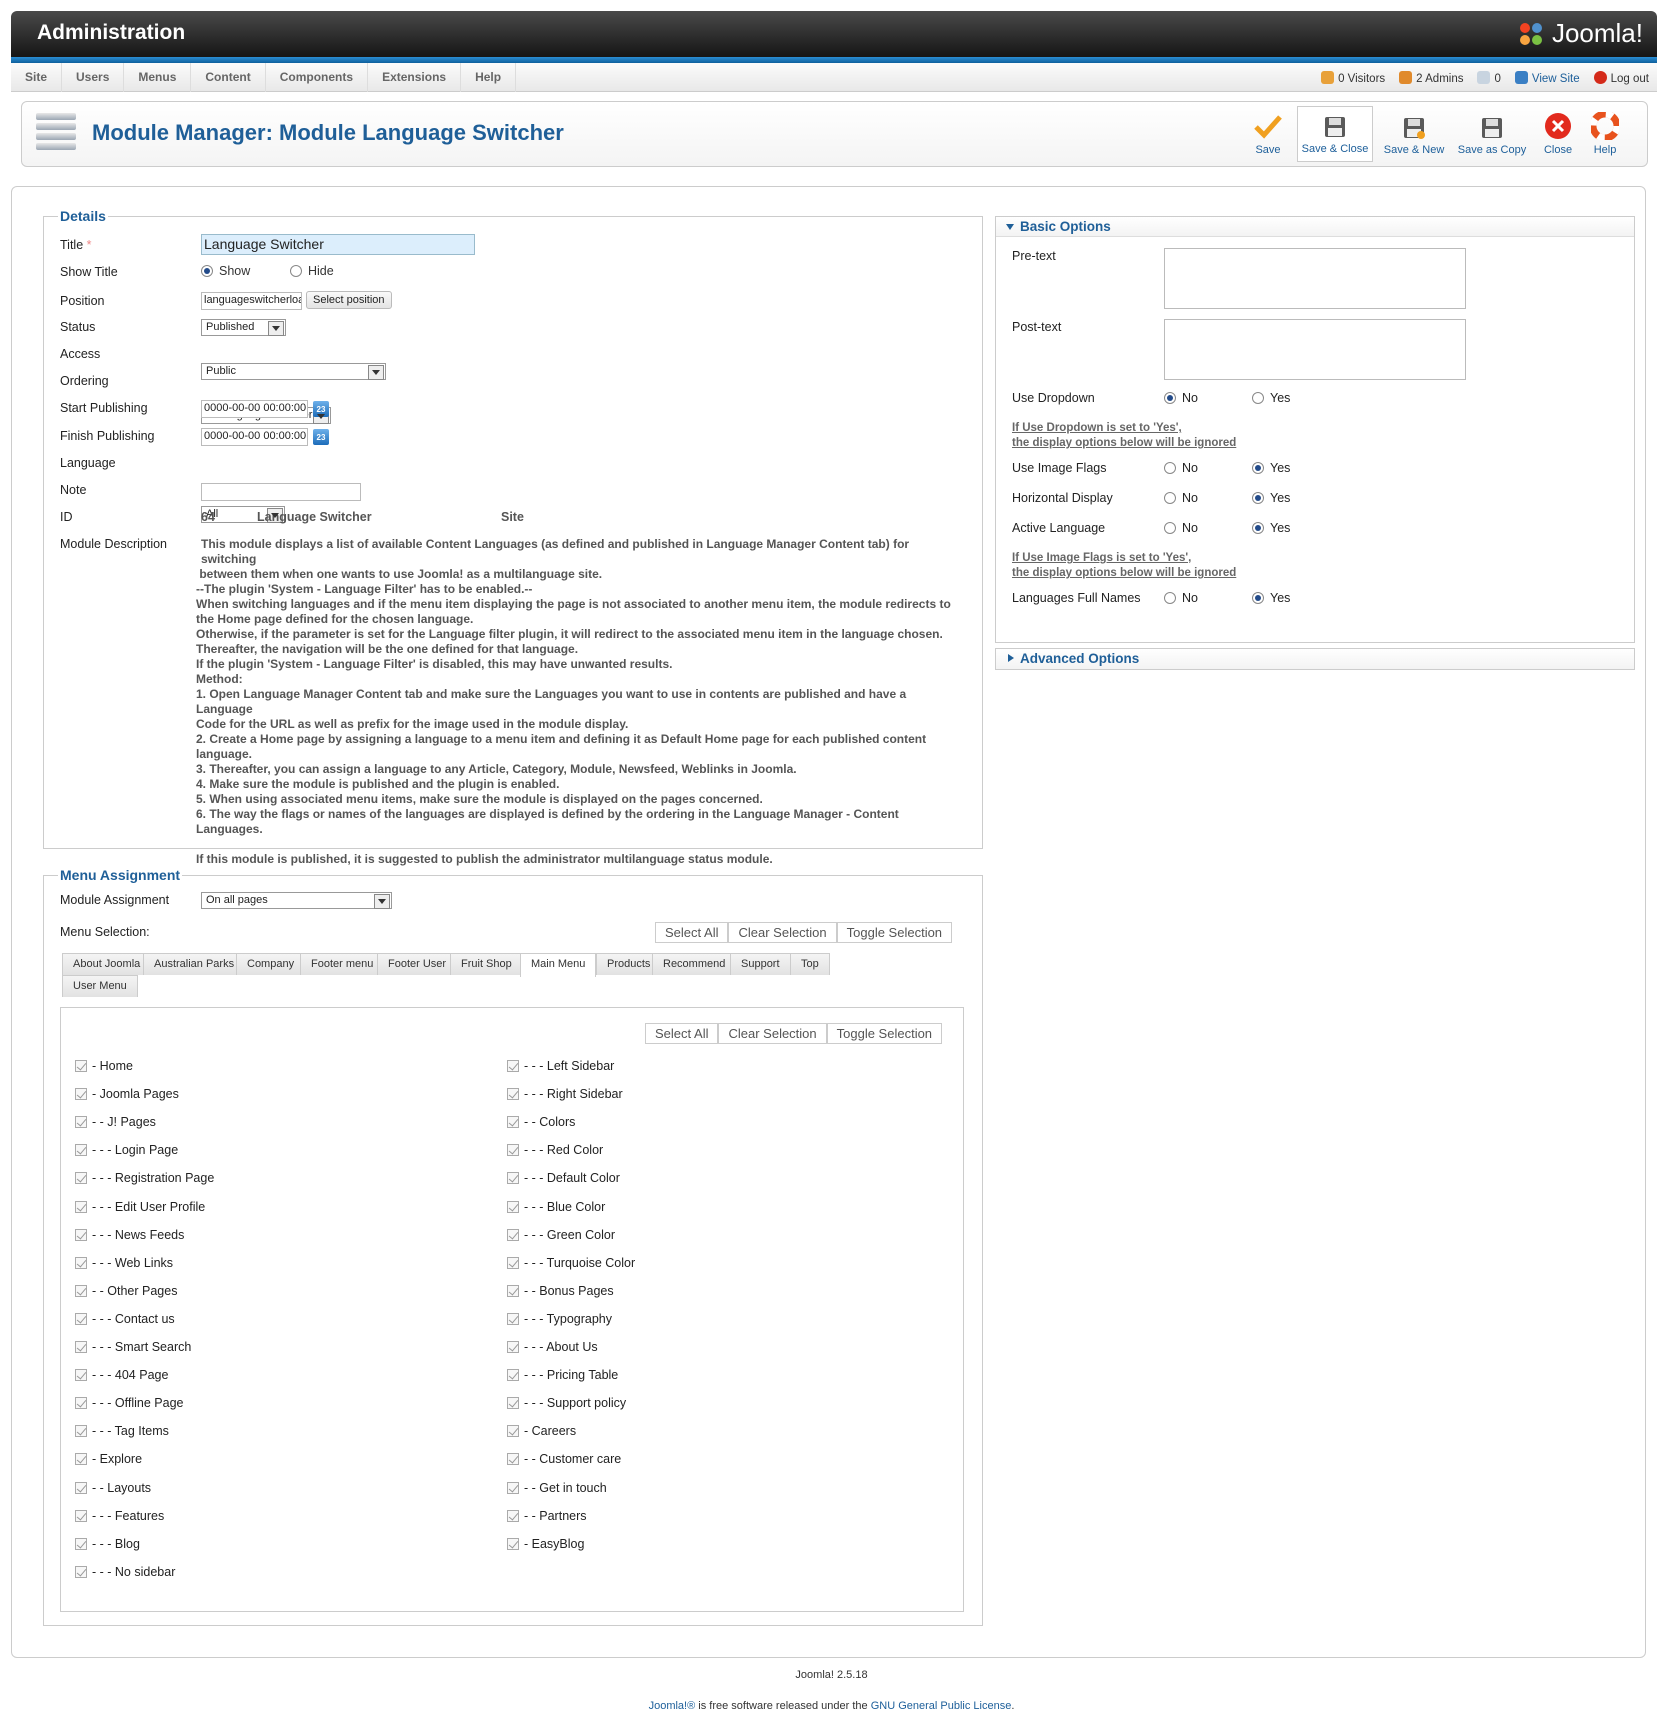 The width and height of the screenshot is (1663, 1736). What do you see at coordinates (884, 1033) in the screenshot?
I see `panel-toggle-selection-button: Toggle Selection` at bounding box center [884, 1033].